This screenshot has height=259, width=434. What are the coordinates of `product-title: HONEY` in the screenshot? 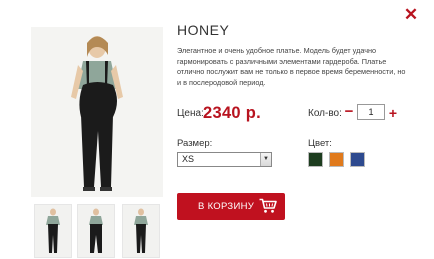 It's located at (203, 30).